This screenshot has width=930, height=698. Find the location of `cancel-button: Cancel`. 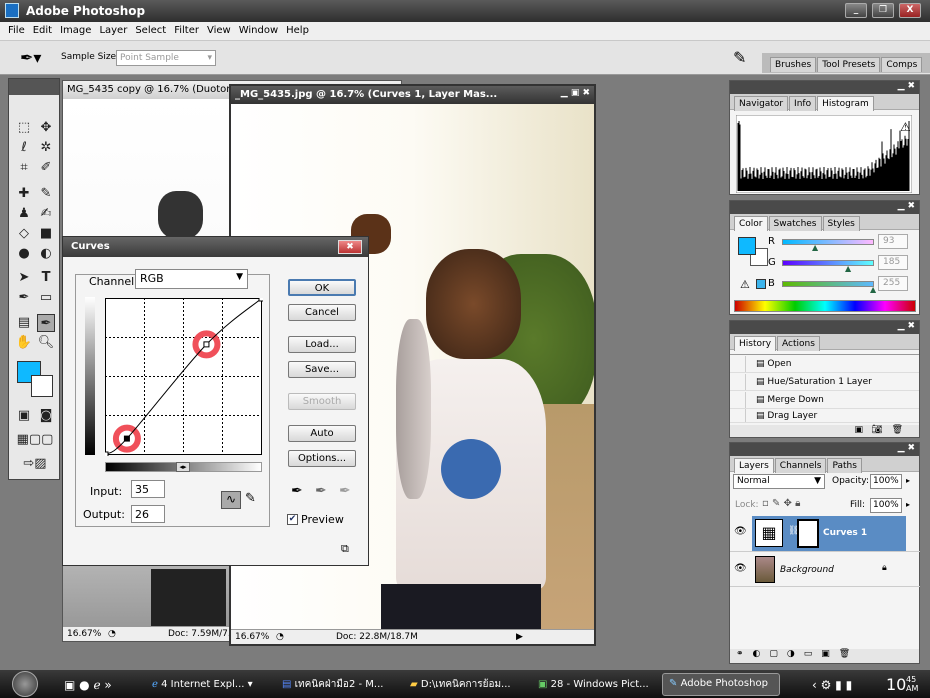

cancel-button: Cancel is located at coordinates (322, 312).